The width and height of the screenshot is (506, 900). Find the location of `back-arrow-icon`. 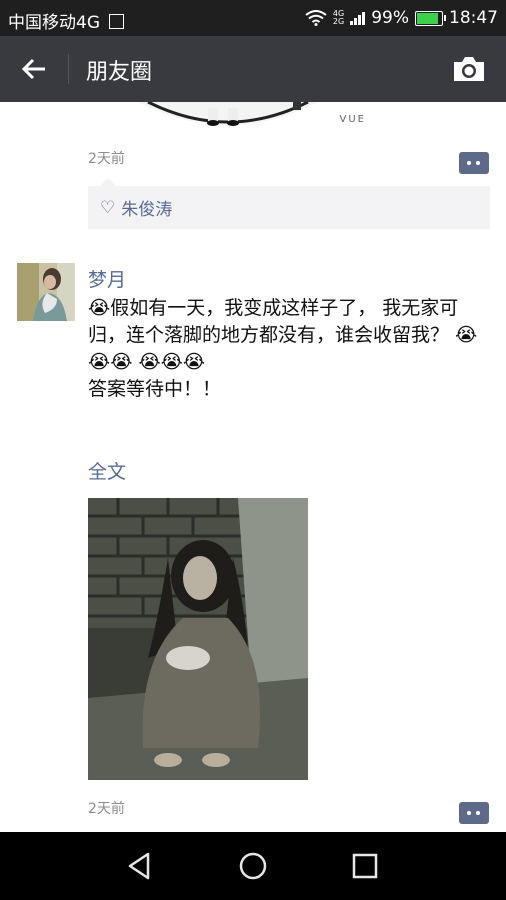

back-arrow-icon is located at coordinates (33, 69).